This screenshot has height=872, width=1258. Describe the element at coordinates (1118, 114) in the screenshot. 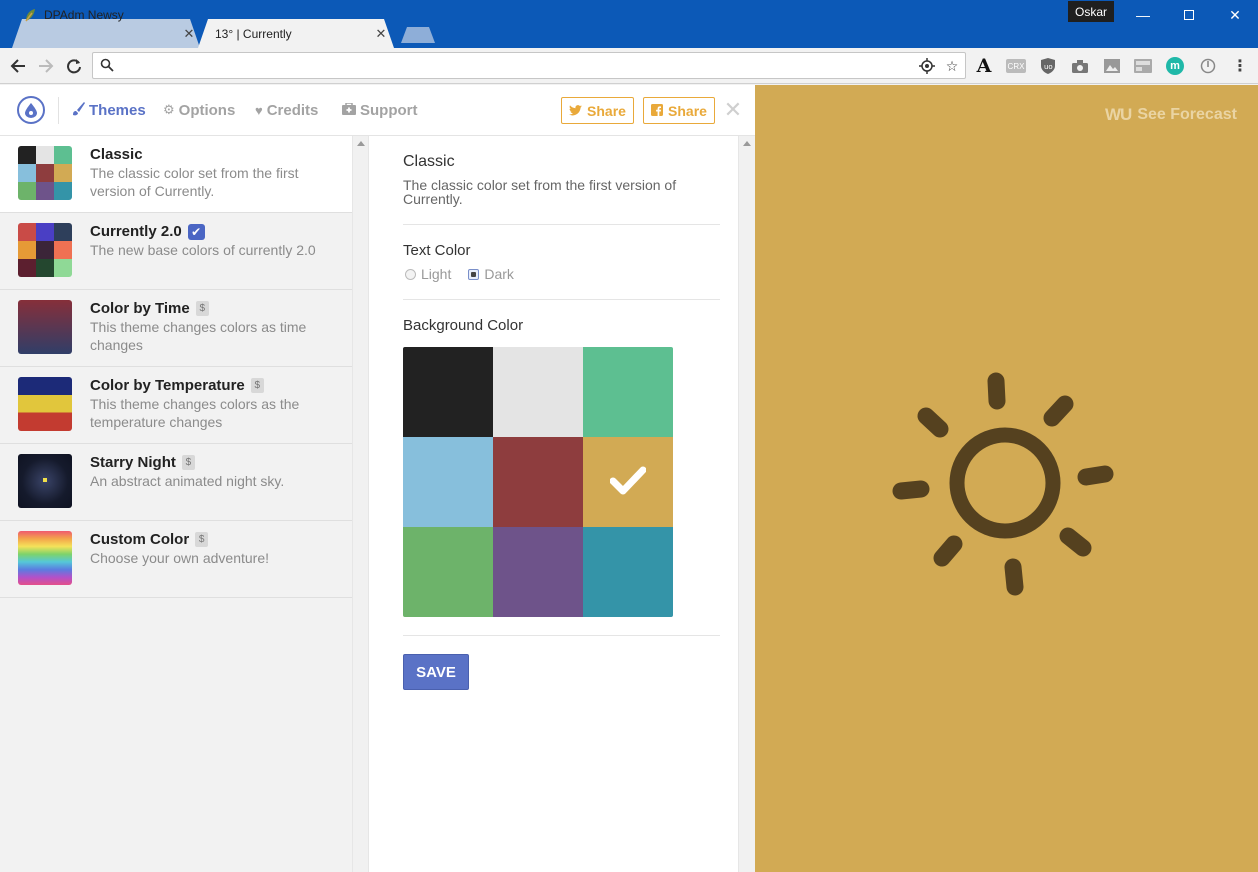

I see `wunderground-logo: WU` at that location.